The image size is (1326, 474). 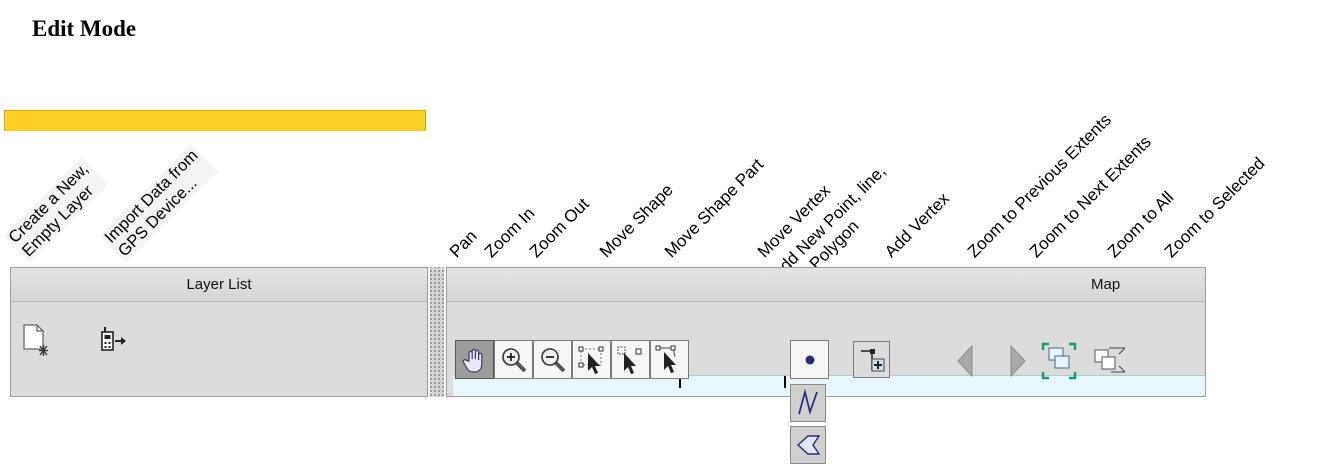 What do you see at coordinates (826, 285) in the screenshot?
I see `map-title: Map` at bounding box center [826, 285].